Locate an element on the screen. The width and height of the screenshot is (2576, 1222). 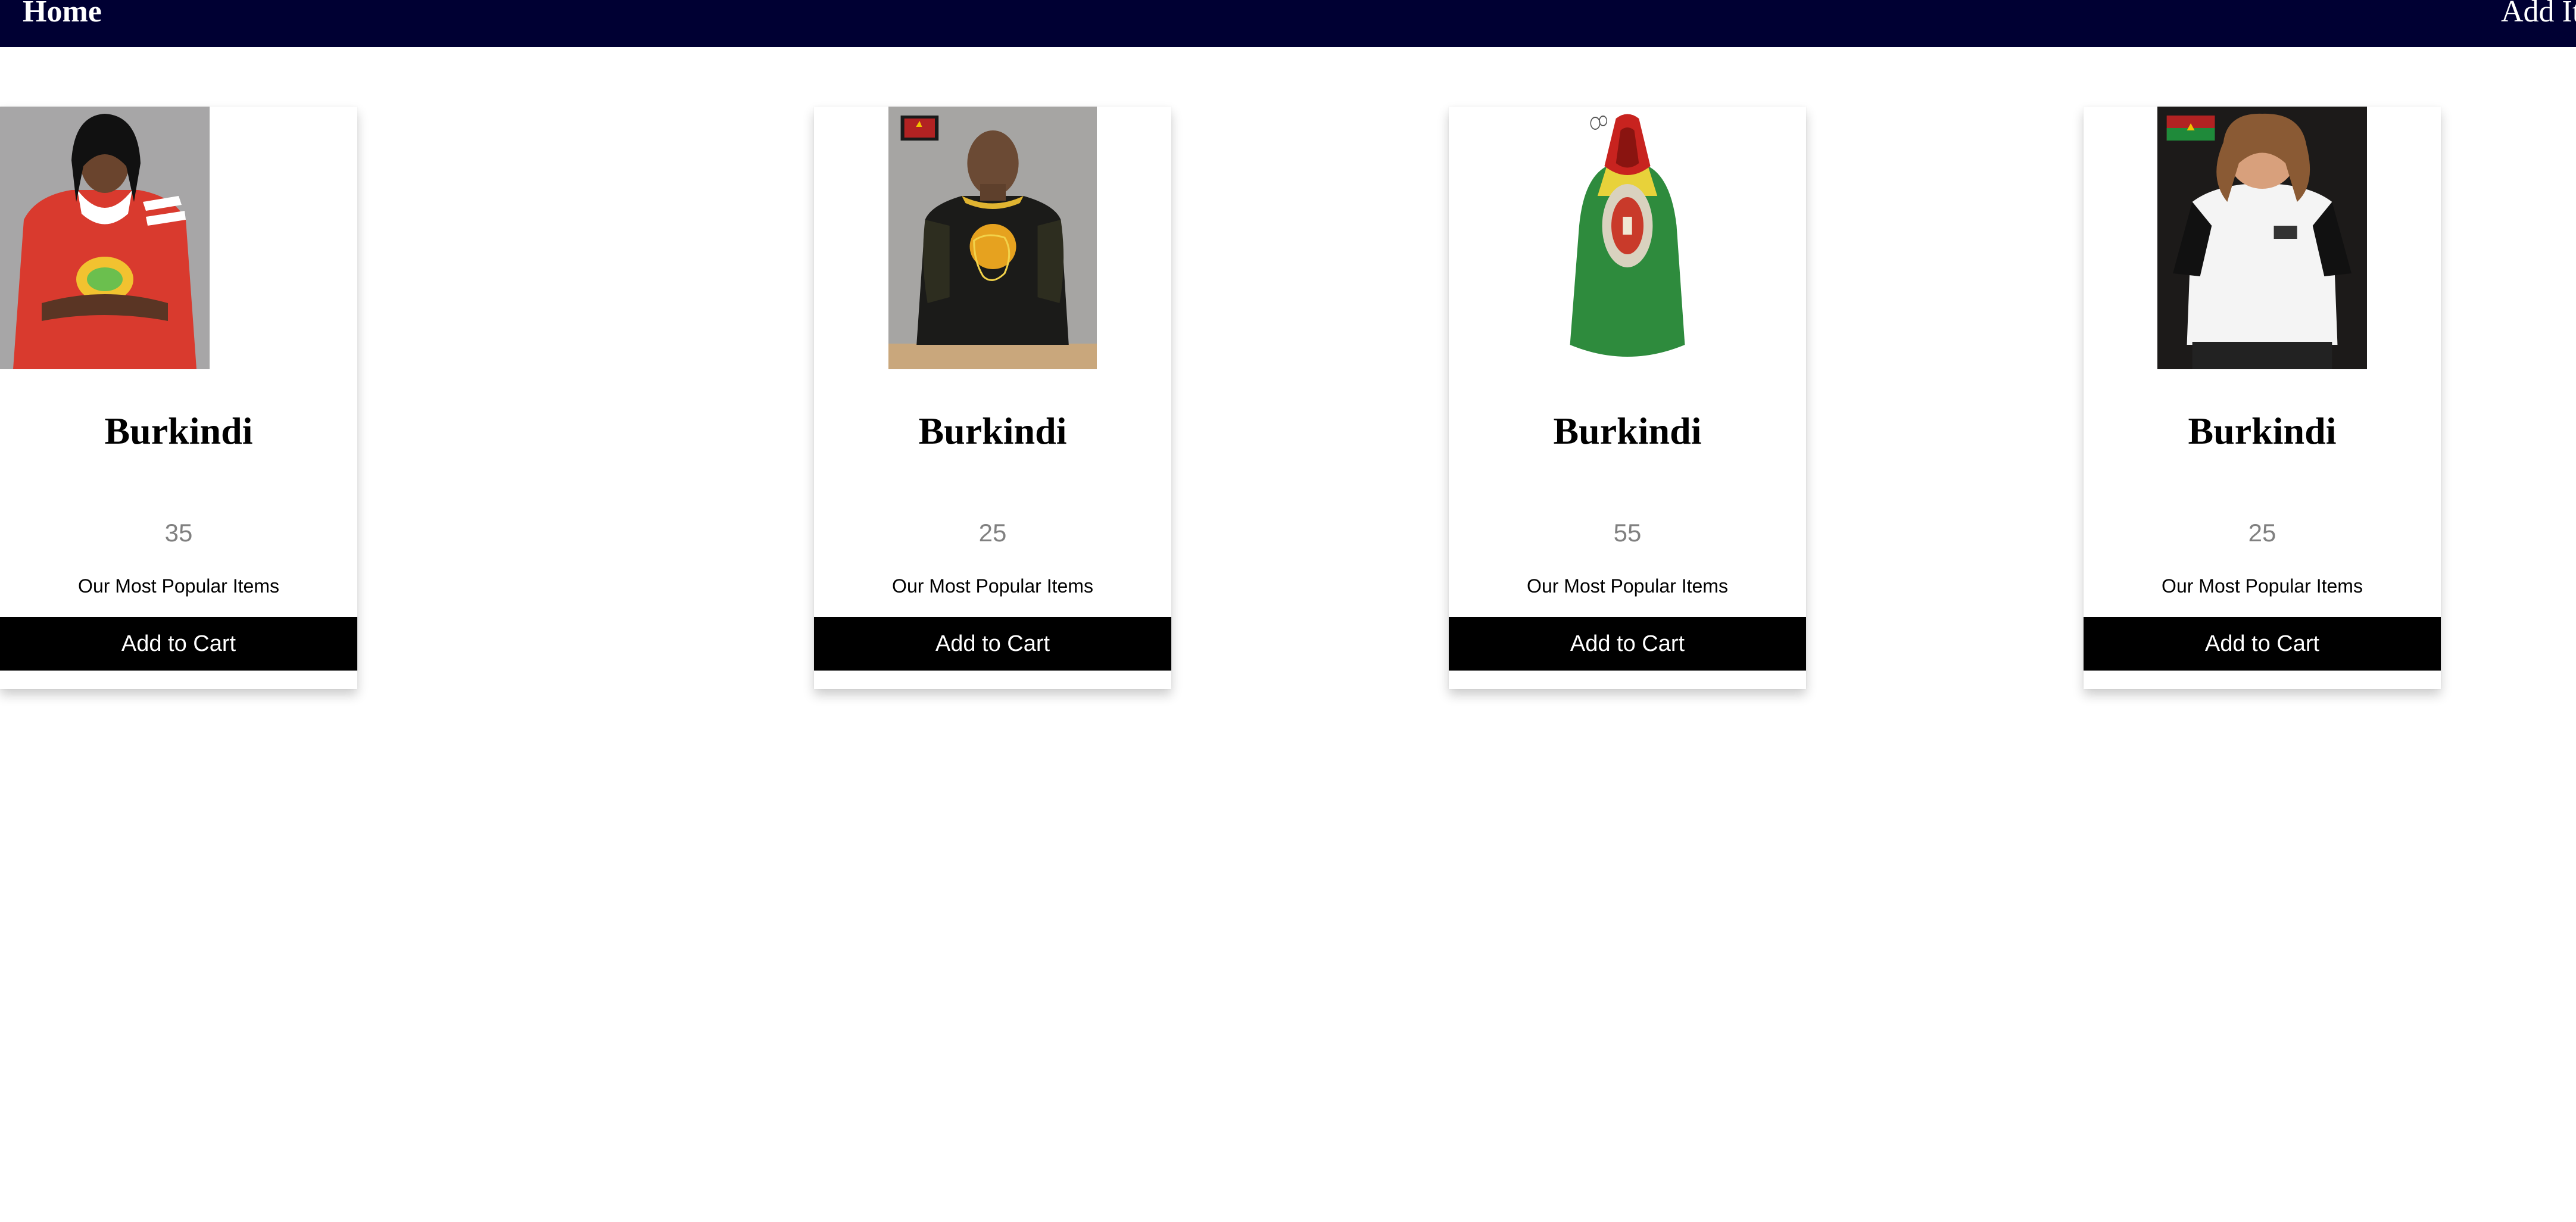
product-image-man-tshirt is located at coordinates (992, 238).